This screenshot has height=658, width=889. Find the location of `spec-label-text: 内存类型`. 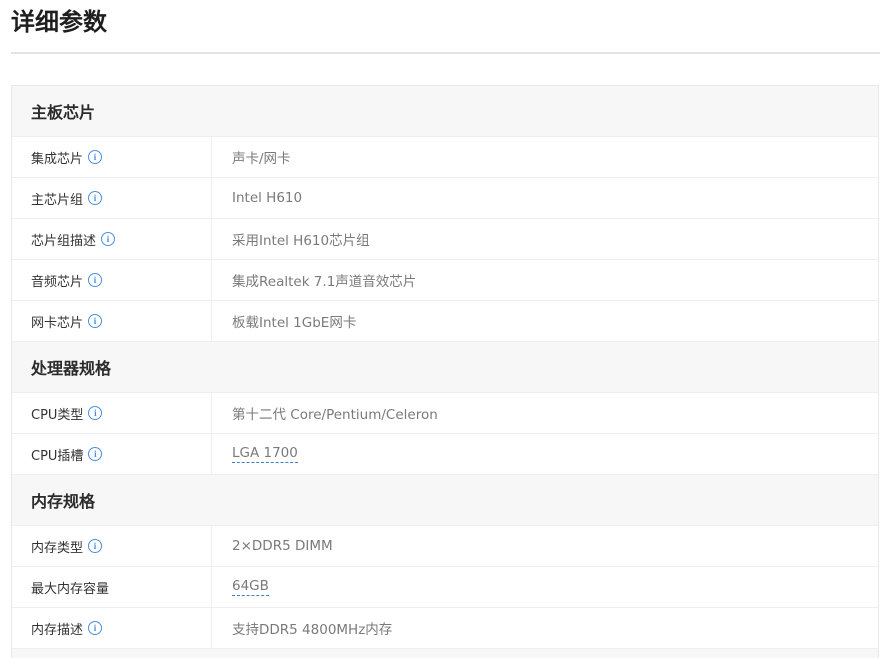

spec-label-text: 内存类型 is located at coordinates (57, 548).